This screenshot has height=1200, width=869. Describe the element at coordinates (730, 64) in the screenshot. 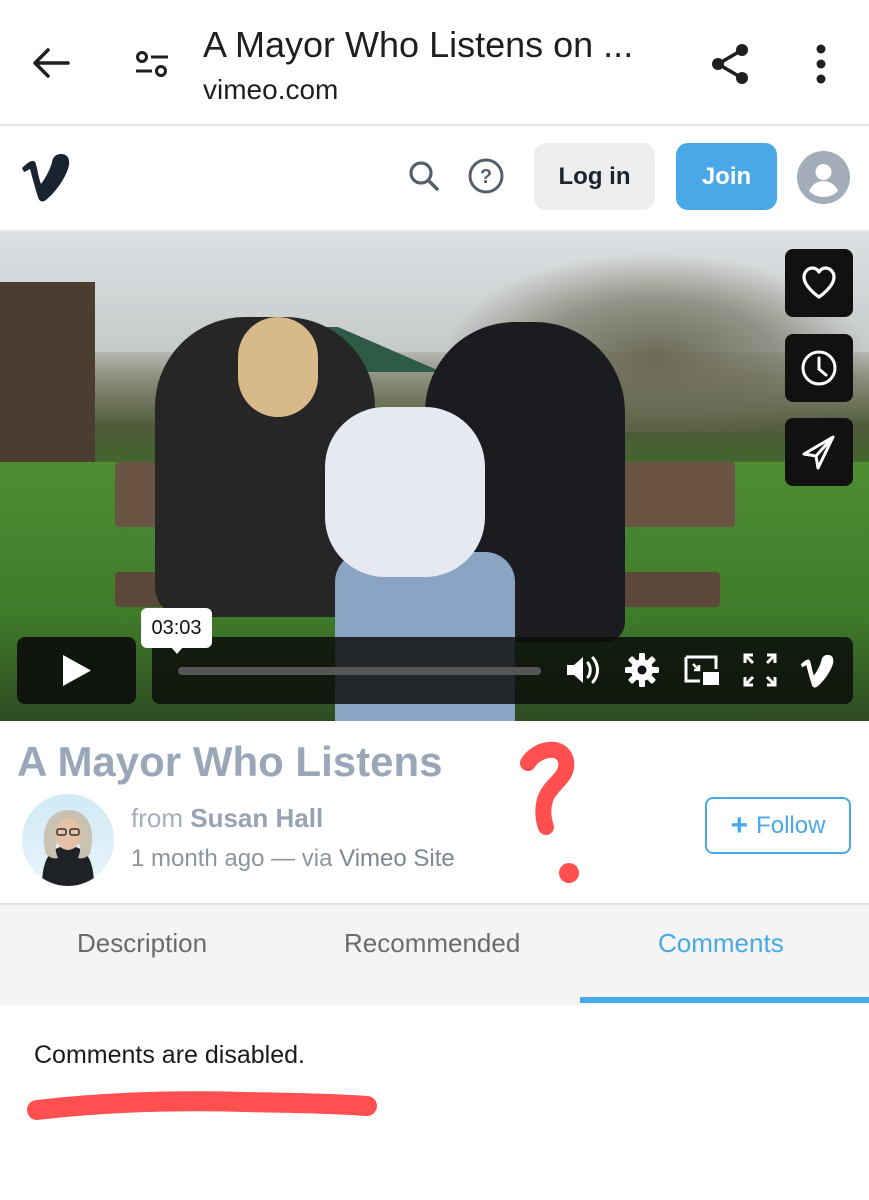

I see `share-icon` at that location.